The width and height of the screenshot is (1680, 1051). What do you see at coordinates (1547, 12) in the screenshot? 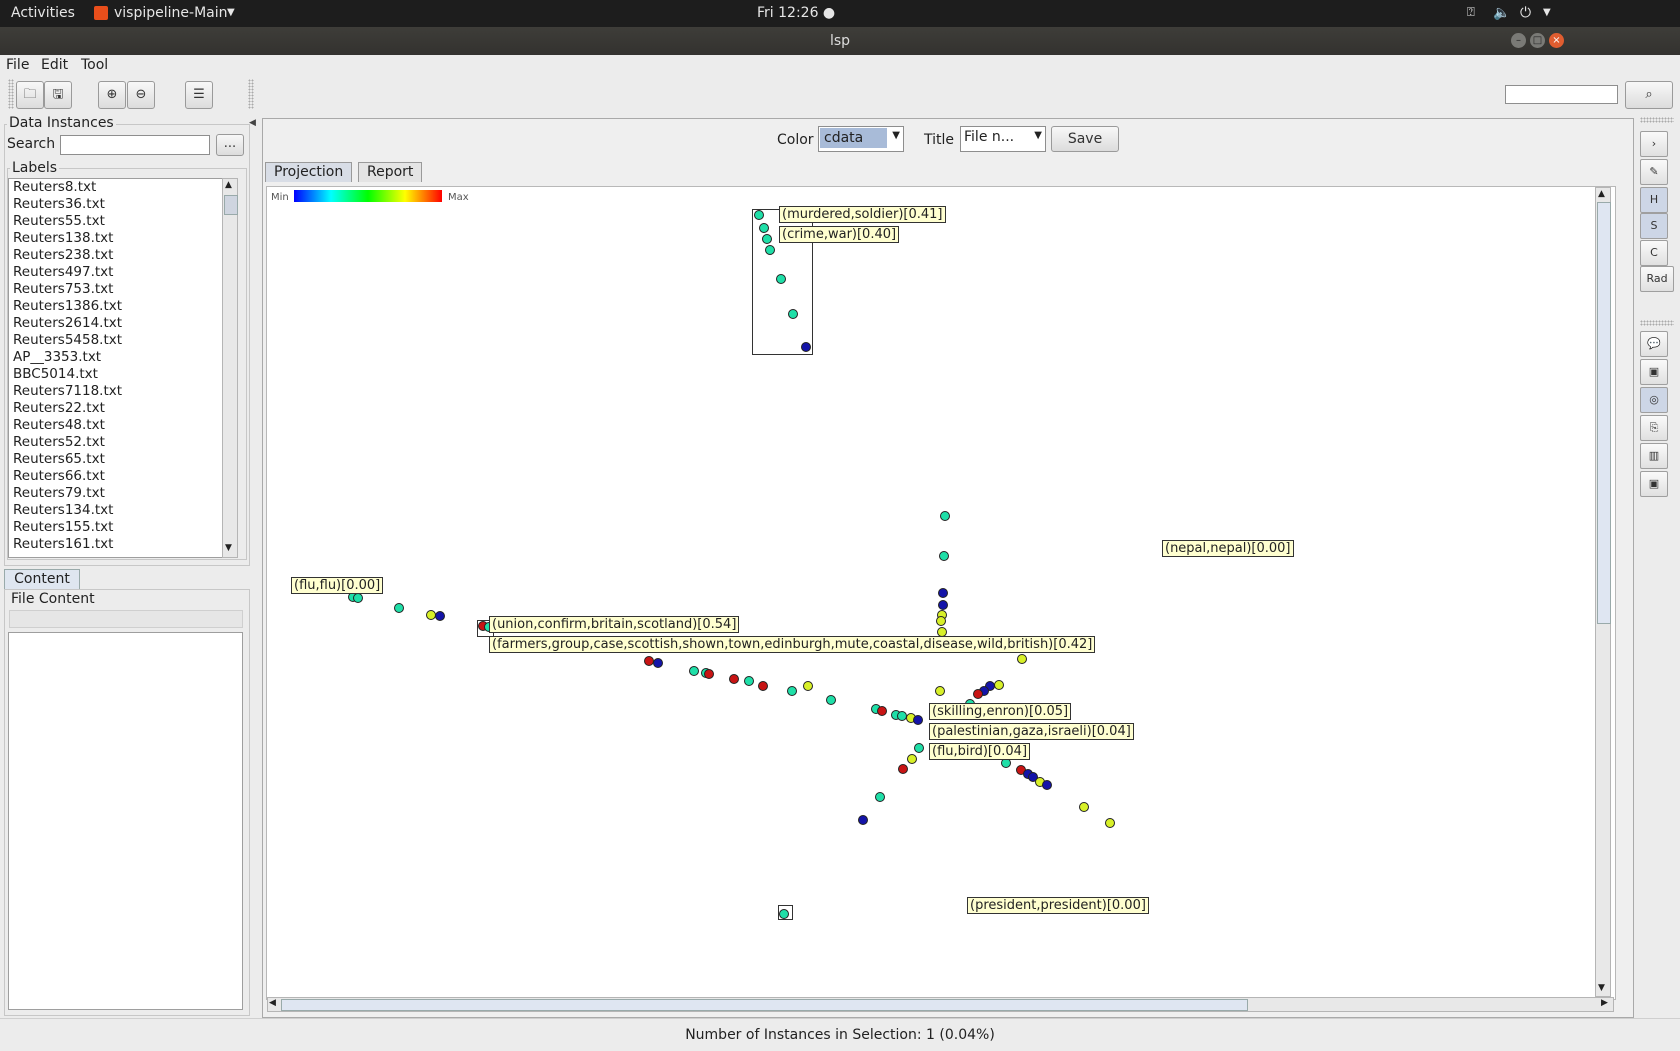
I see `system-menu-arrow-icon: ▼` at bounding box center [1547, 12].